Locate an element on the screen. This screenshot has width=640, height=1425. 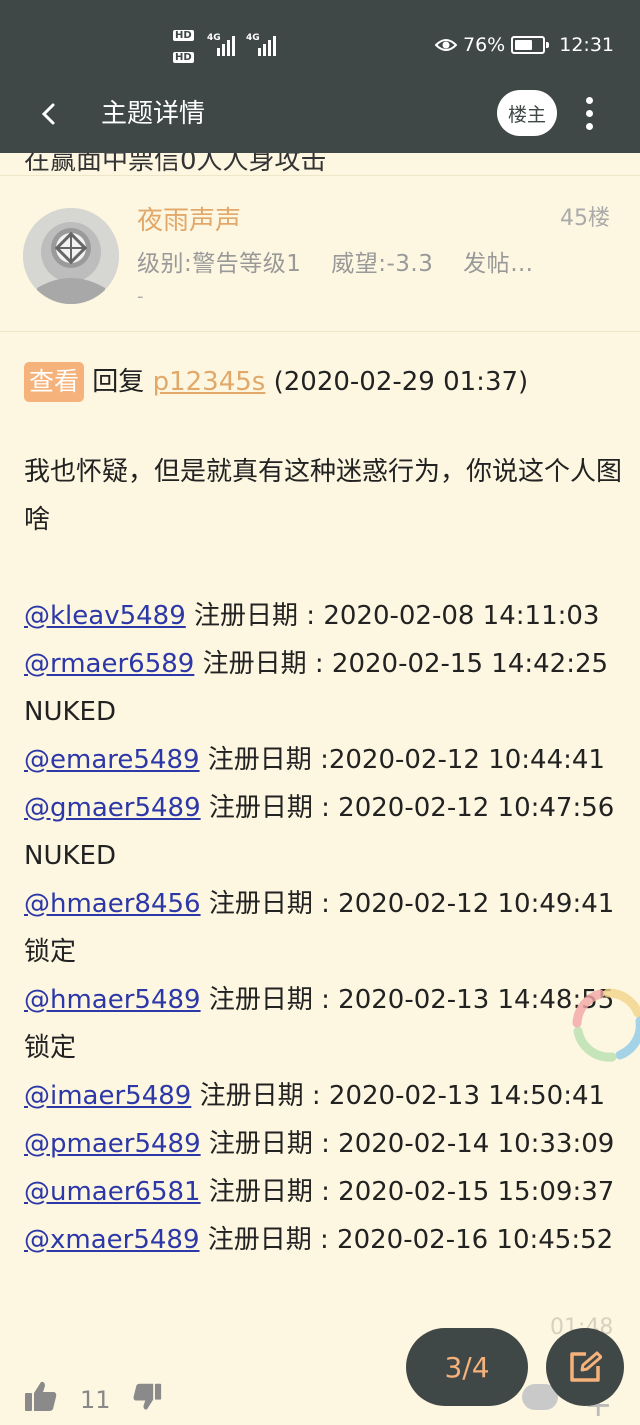
reply-header: 查看 回复 p12345s (2020-02-29 01:37) is located at coordinates (324, 382).